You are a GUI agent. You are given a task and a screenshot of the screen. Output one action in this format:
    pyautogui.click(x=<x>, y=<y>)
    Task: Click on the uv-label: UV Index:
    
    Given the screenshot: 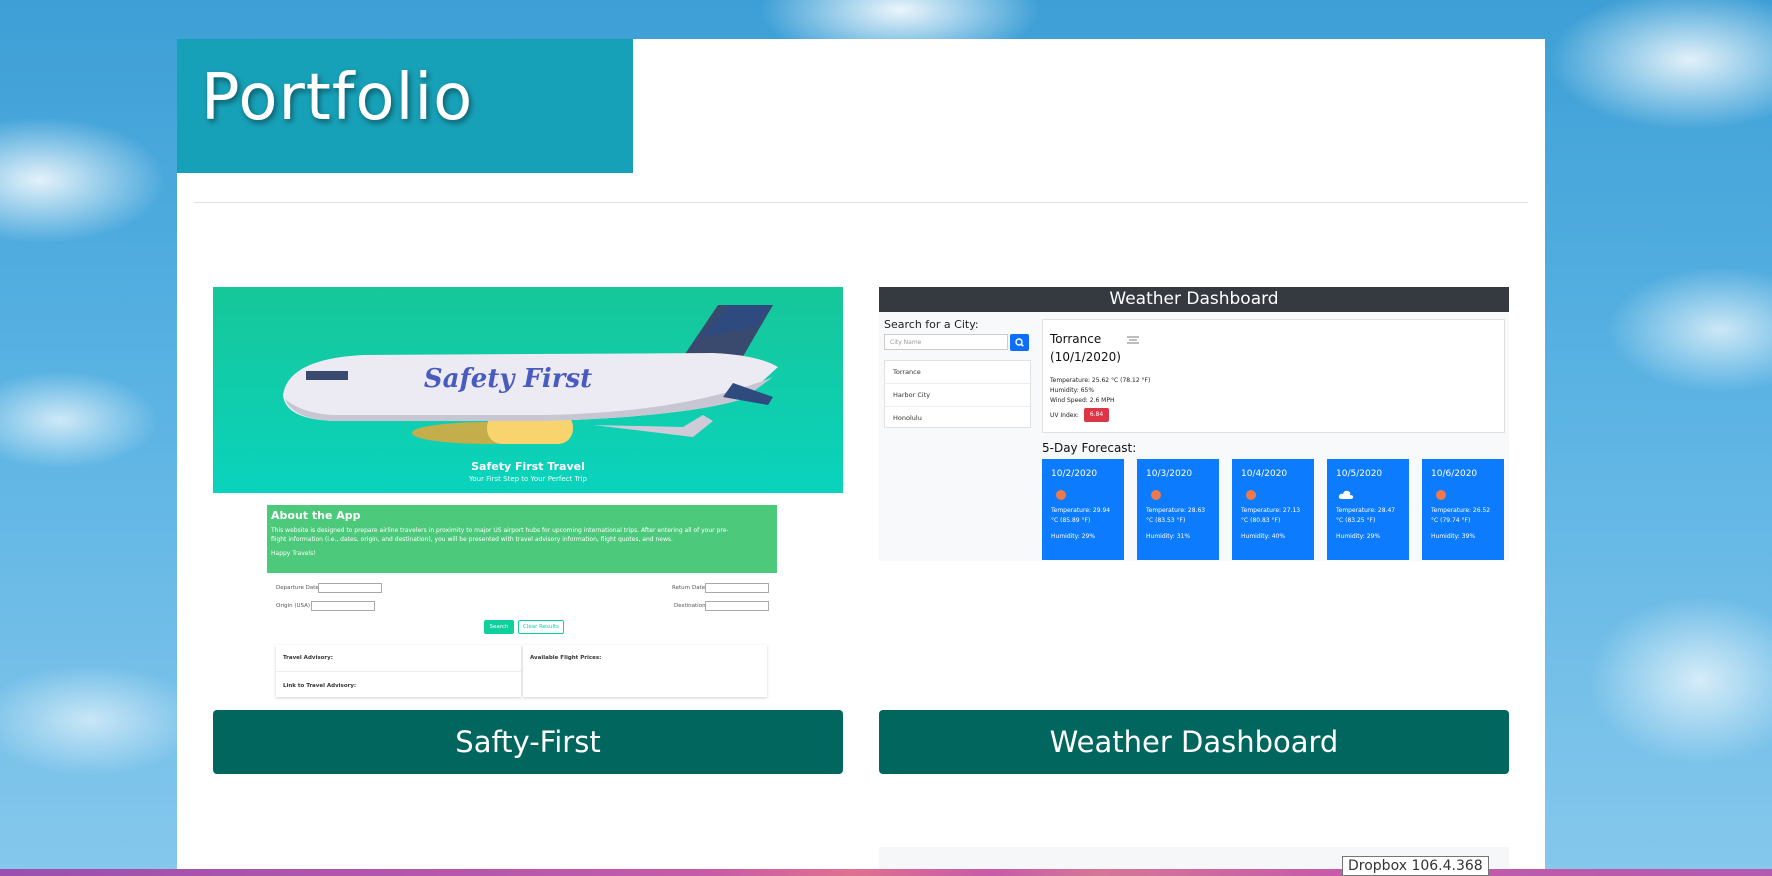 What is the action you would take?
    pyautogui.click(x=1064, y=415)
    